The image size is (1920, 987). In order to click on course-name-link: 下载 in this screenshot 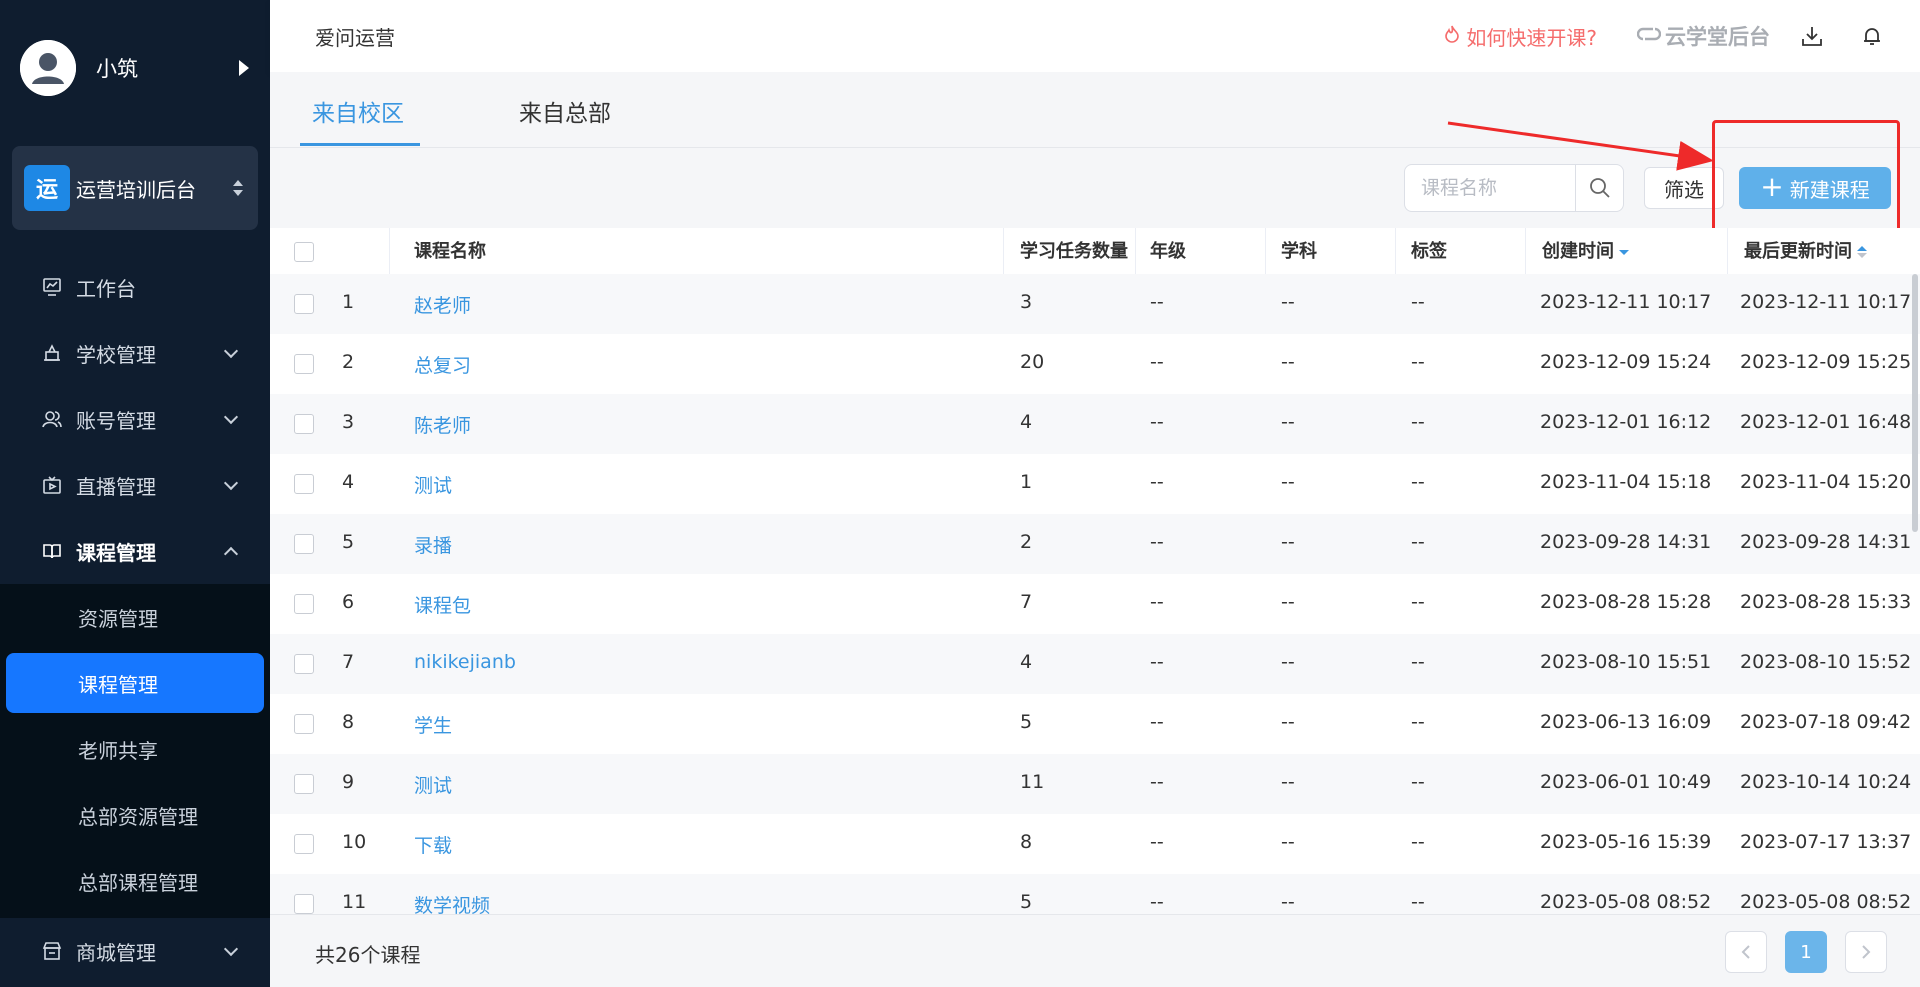, I will do `click(433, 844)`.